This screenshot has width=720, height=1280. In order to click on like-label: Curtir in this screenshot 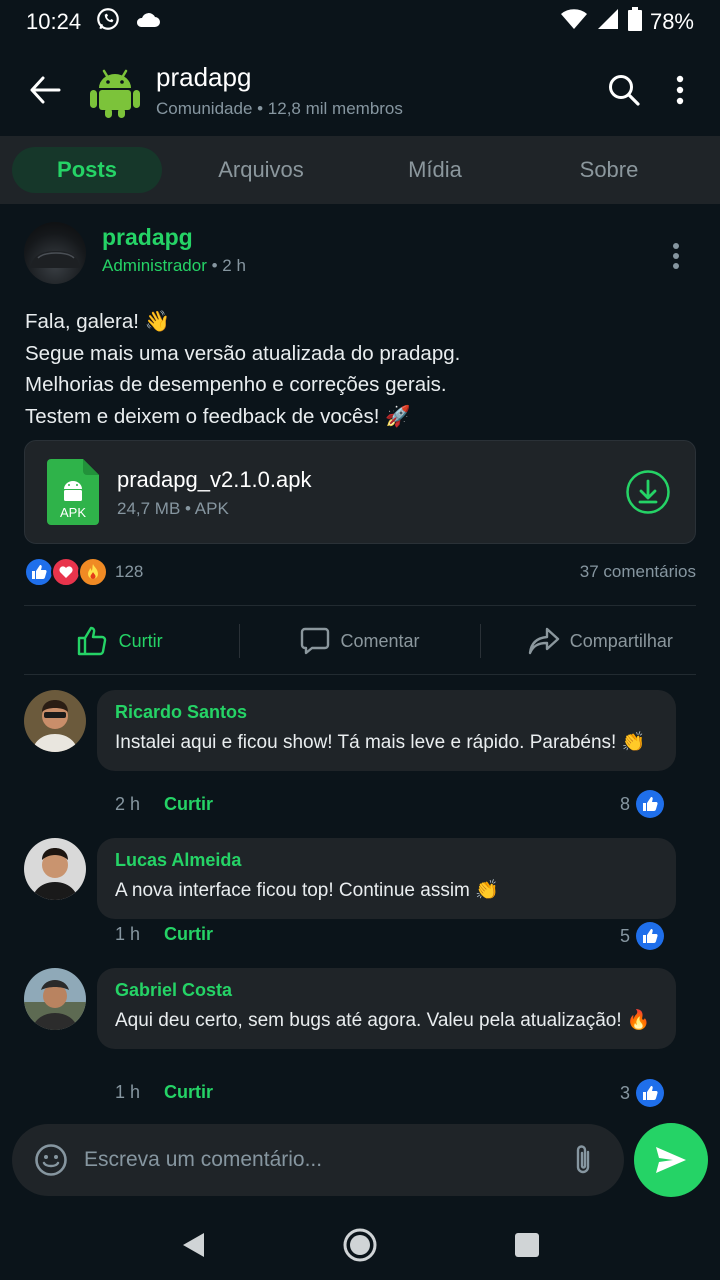, I will do `click(140, 640)`.